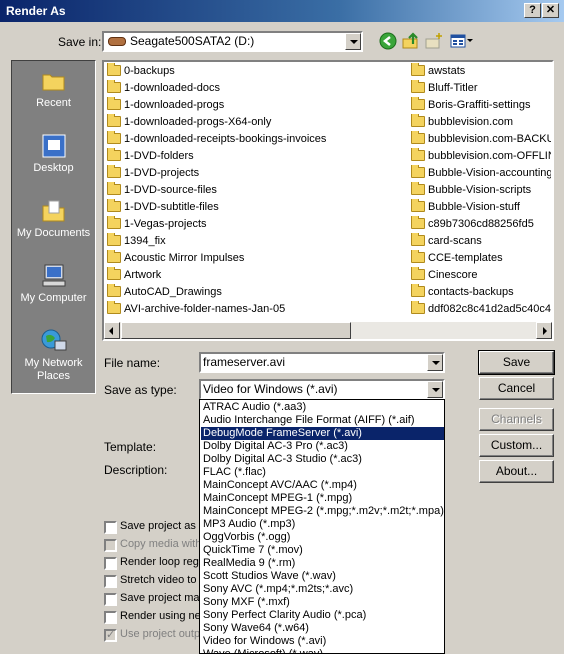 The height and width of the screenshot is (654, 564). I want to click on folder-item: 1-downloaded-docs, so click(253, 88).